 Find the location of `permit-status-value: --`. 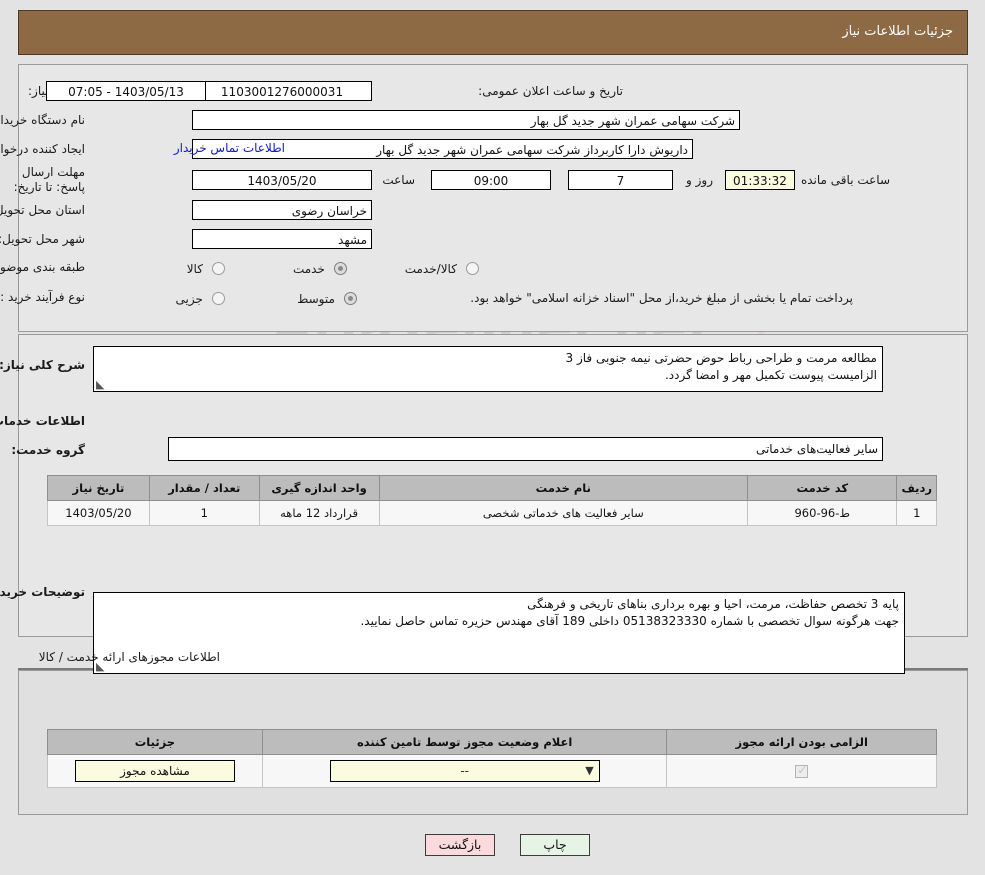

permit-status-value: -- is located at coordinates (464, 771).